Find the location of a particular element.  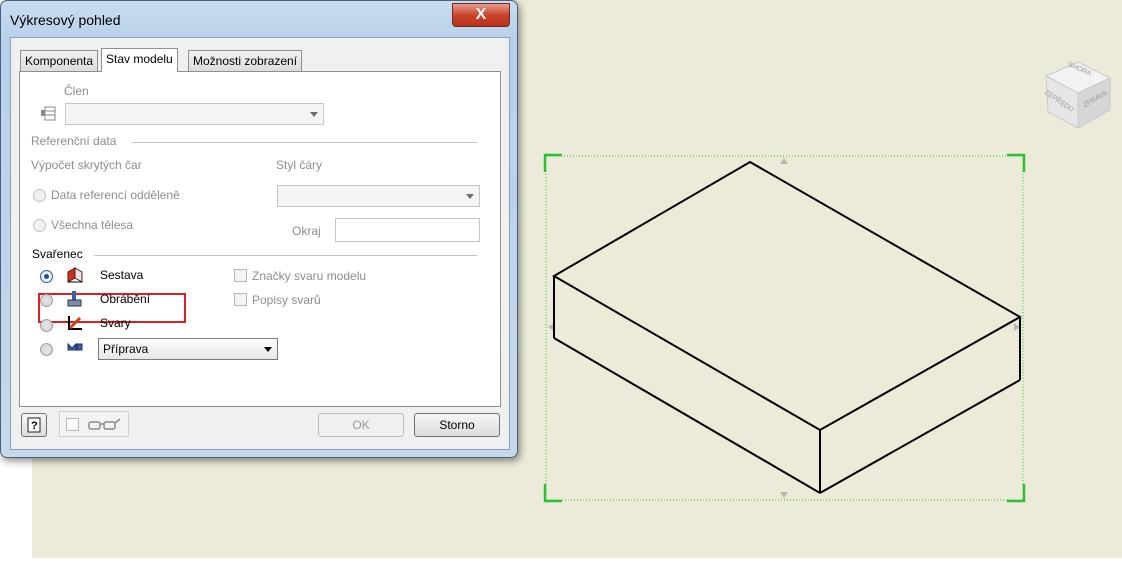

reference-data-divider is located at coordinates (304, 142).